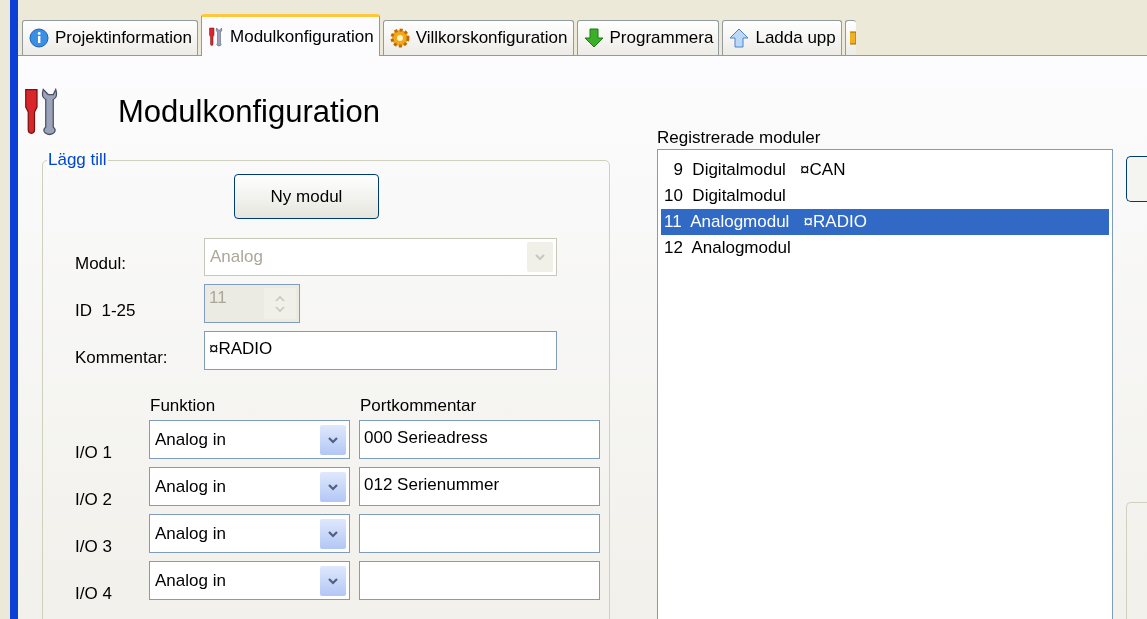 The image size is (1147, 619). I want to click on group-title: Lägg till, so click(77, 160).